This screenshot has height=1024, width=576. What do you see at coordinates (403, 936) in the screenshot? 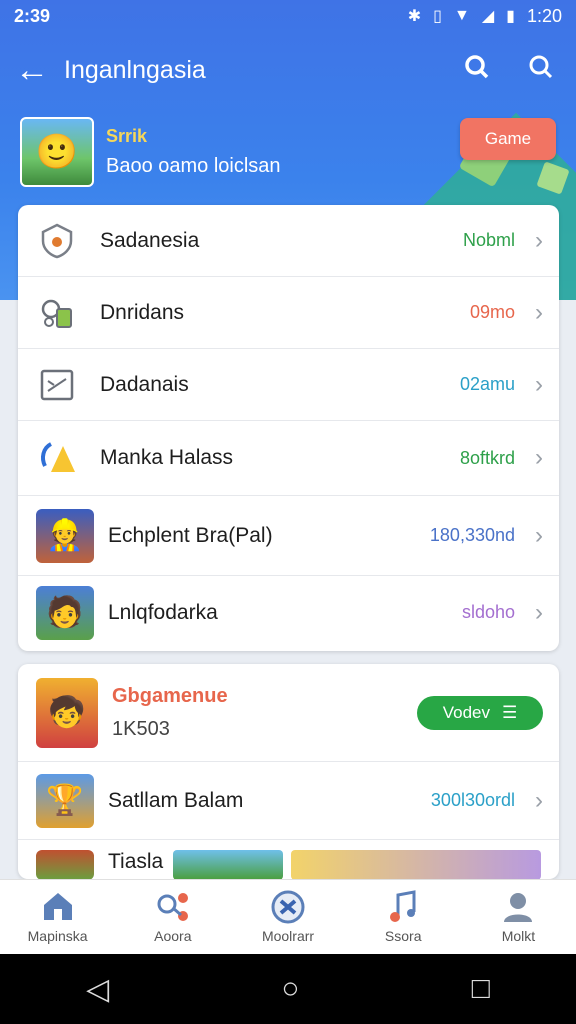
I see `nav-label: Ssora` at bounding box center [403, 936].